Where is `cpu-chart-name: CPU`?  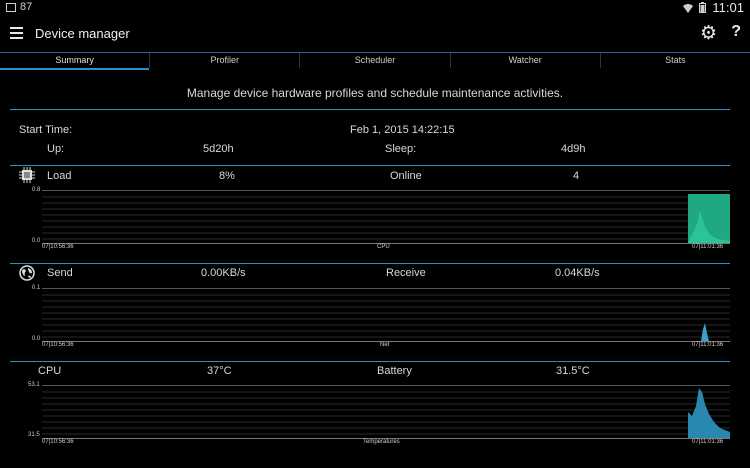
cpu-chart-name: CPU is located at coordinates (383, 247).